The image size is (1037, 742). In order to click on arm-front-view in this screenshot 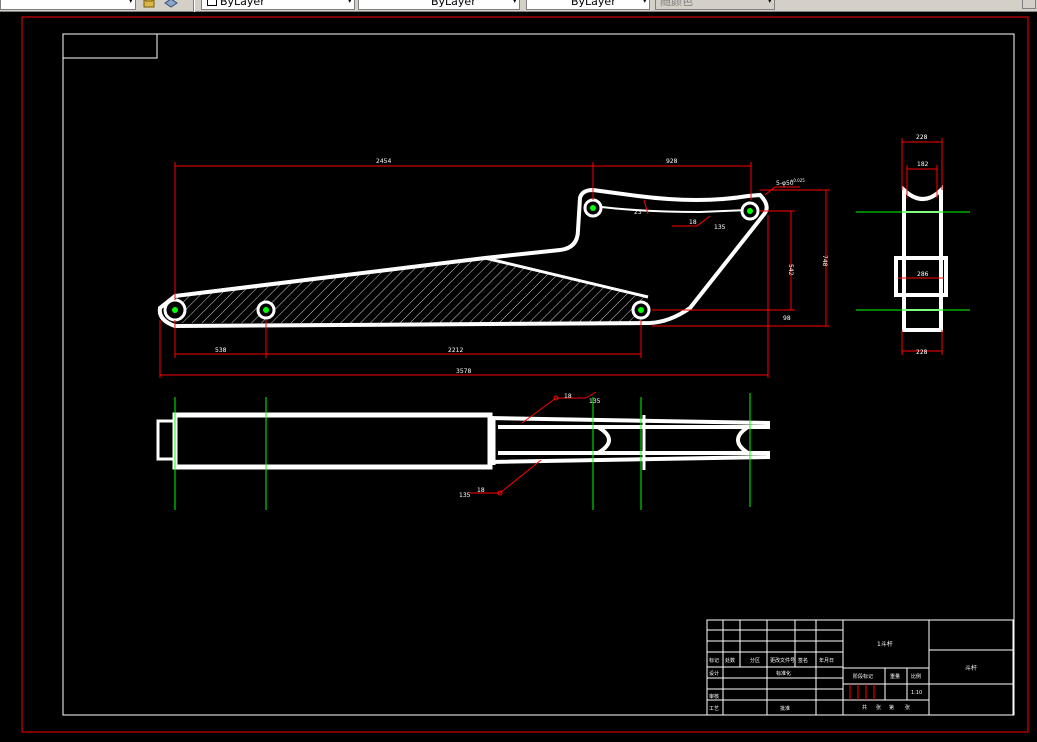, I will do `click(463, 258)`.